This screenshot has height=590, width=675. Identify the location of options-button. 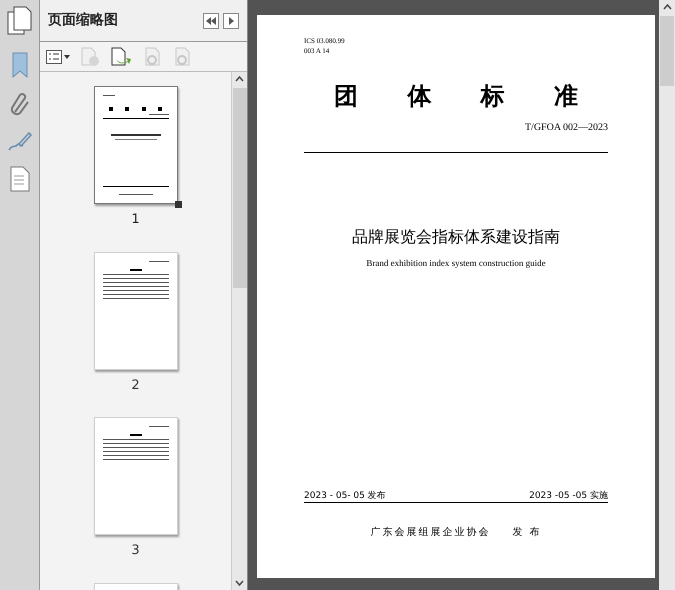
(58, 57).